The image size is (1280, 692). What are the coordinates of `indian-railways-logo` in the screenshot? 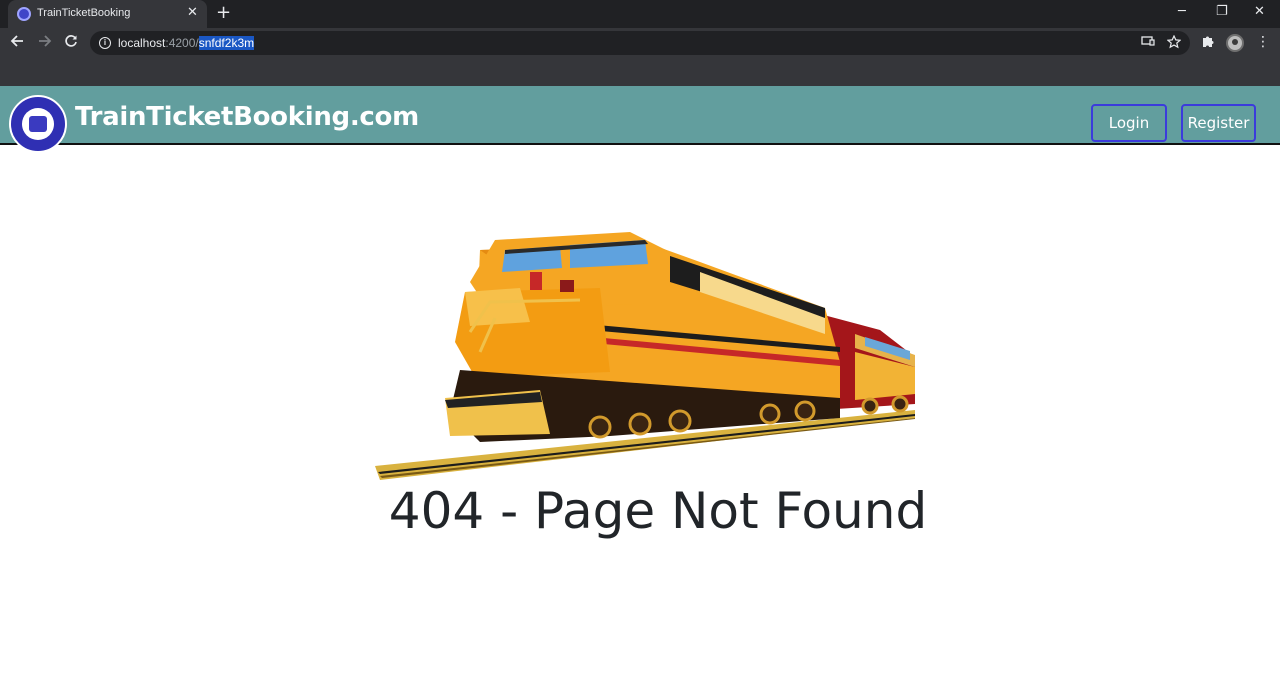 It's located at (38, 124).